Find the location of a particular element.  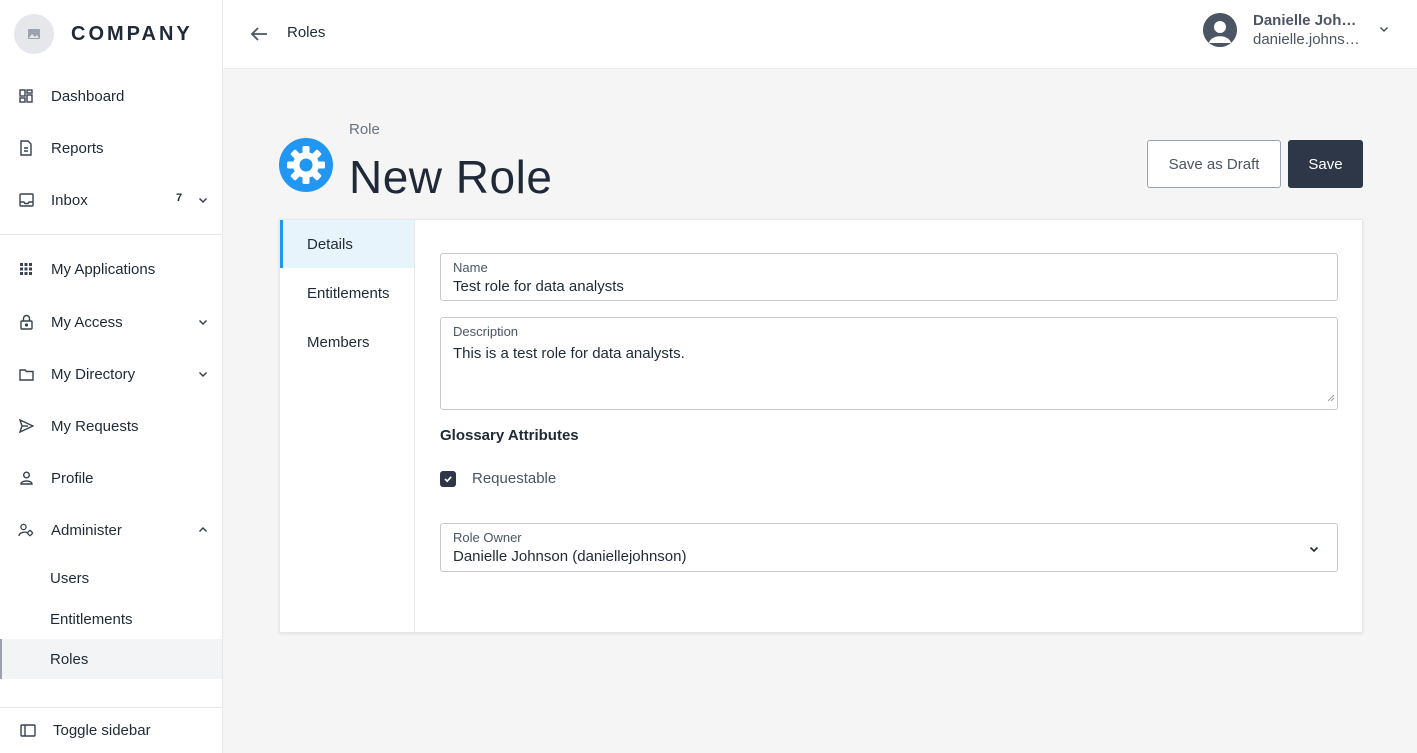

toggle-sidebar-label: Toggle sidebar is located at coordinates (102, 730).